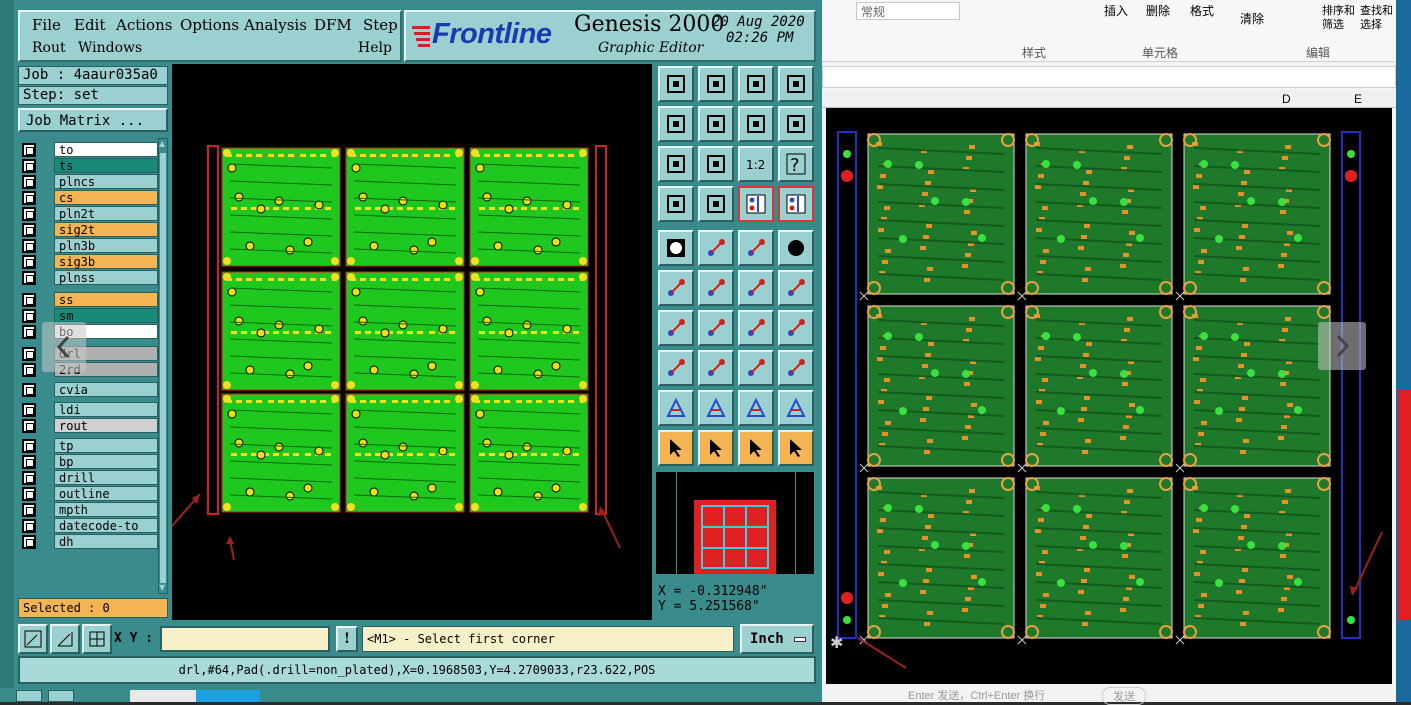 This screenshot has width=1411, height=705. Describe the element at coordinates (756, 408) in the screenshot. I see `triangle-c-tool-button` at that location.